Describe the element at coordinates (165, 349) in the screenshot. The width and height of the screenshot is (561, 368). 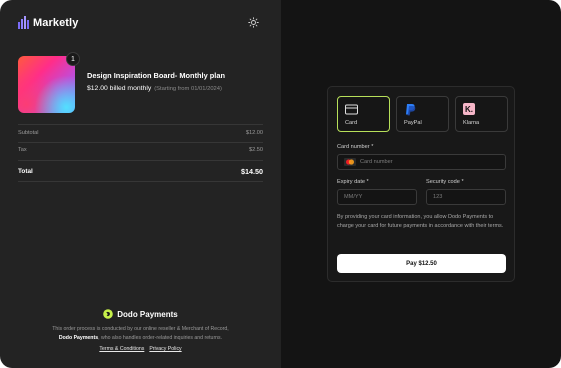
I see `privacy-link: Privacy Policy` at that location.